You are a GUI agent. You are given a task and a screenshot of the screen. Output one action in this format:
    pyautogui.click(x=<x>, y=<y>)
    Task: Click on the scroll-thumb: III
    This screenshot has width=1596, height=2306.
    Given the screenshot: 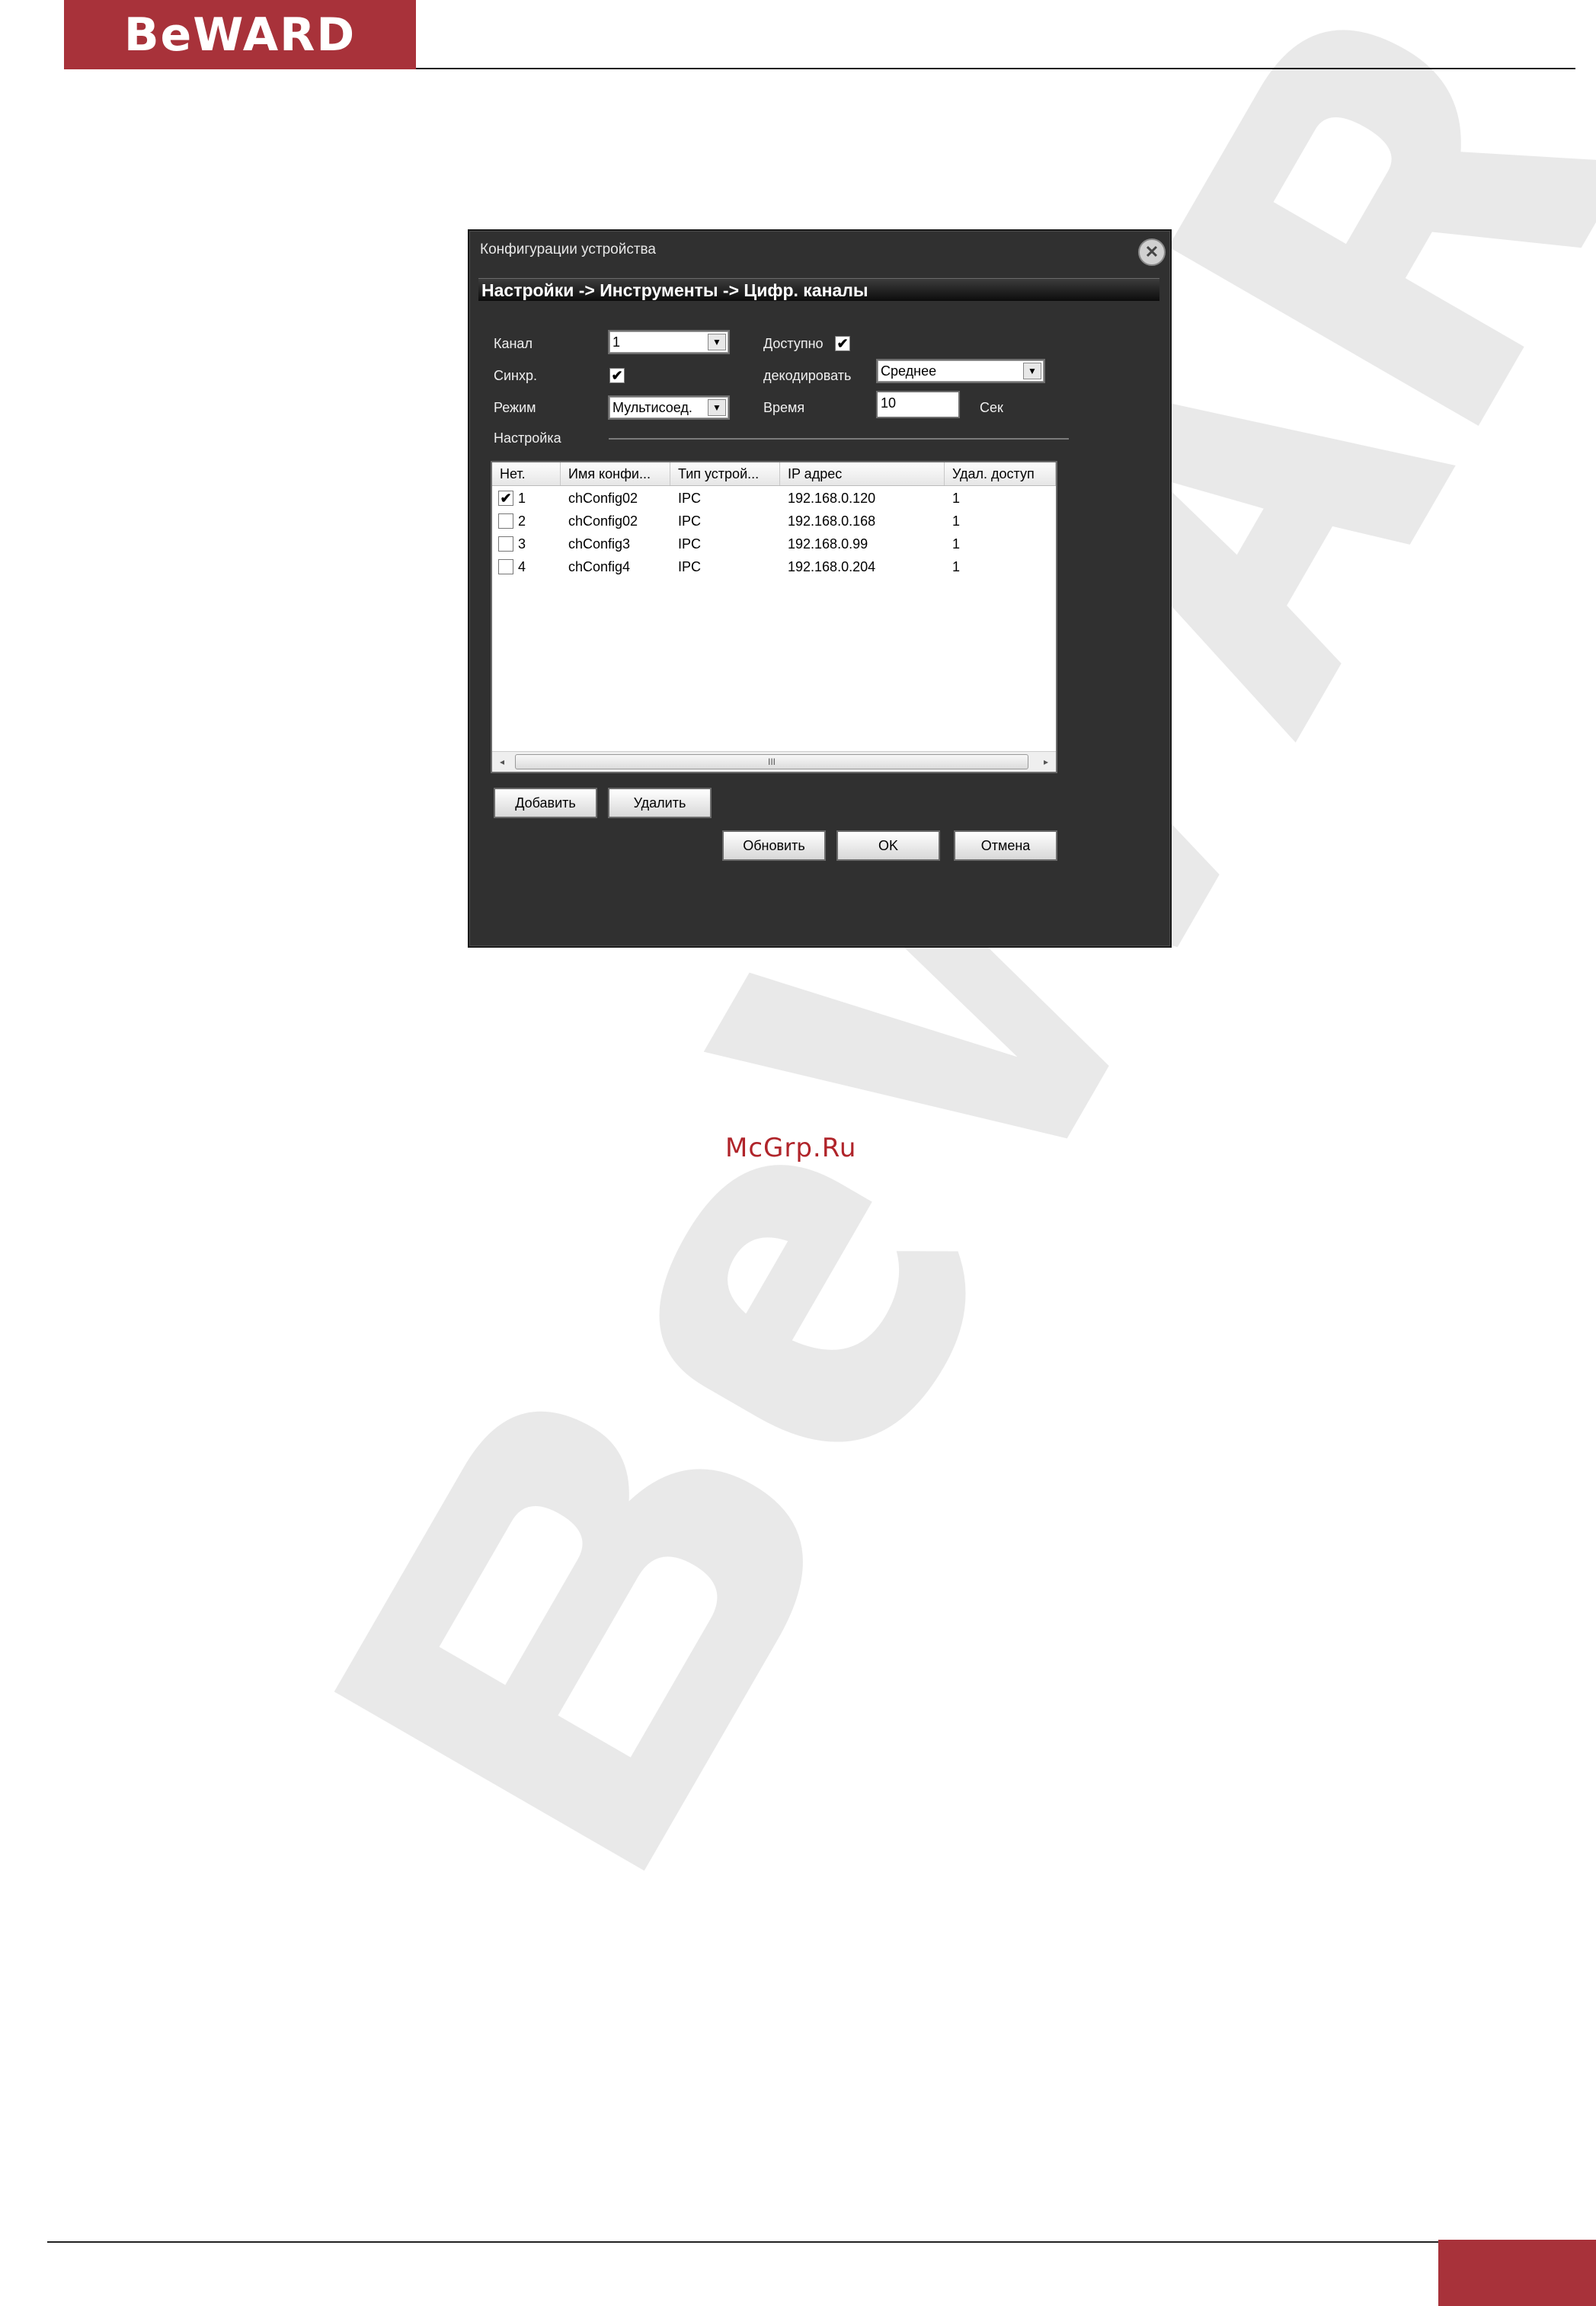 What is the action you would take?
    pyautogui.click(x=771, y=761)
    